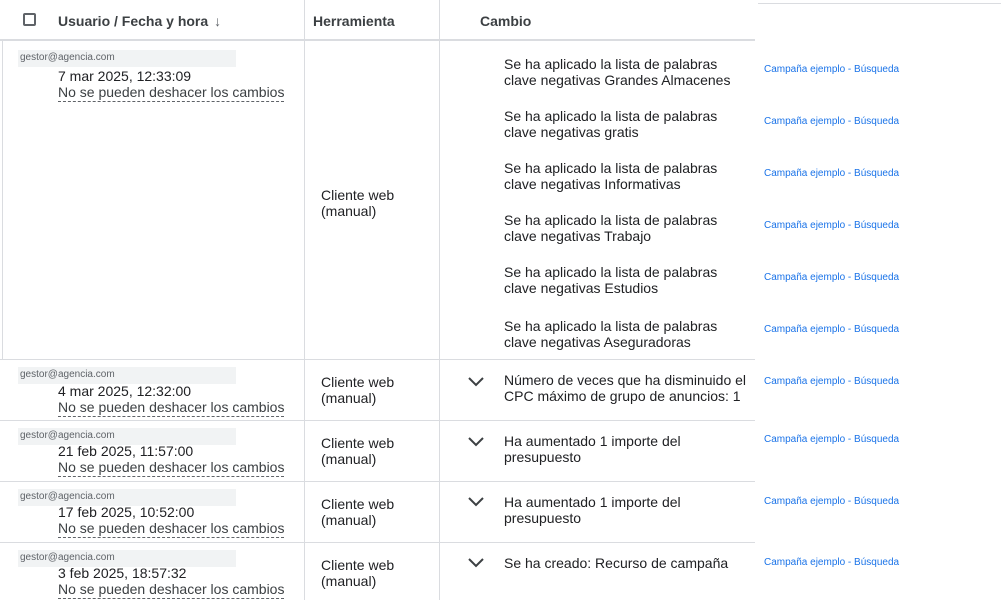 The image size is (1001, 600). Describe the element at coordinates (571, 132) in the screenshot. I see `change-line: clave negativas gratis` at that location.